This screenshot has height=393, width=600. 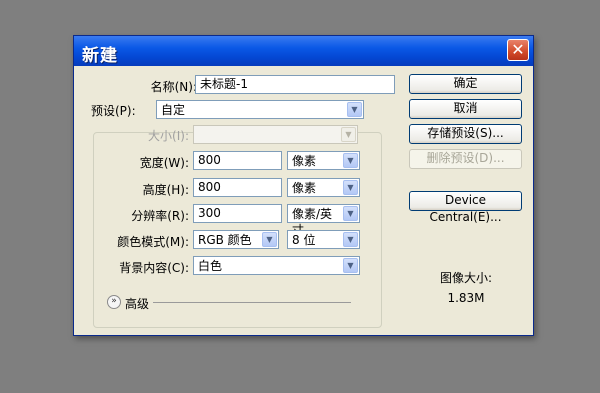 What do you see at coordinates (164, 163) in the screenshot?
I see `width-label: 宽度(W):` at bounding box center [164, 163].